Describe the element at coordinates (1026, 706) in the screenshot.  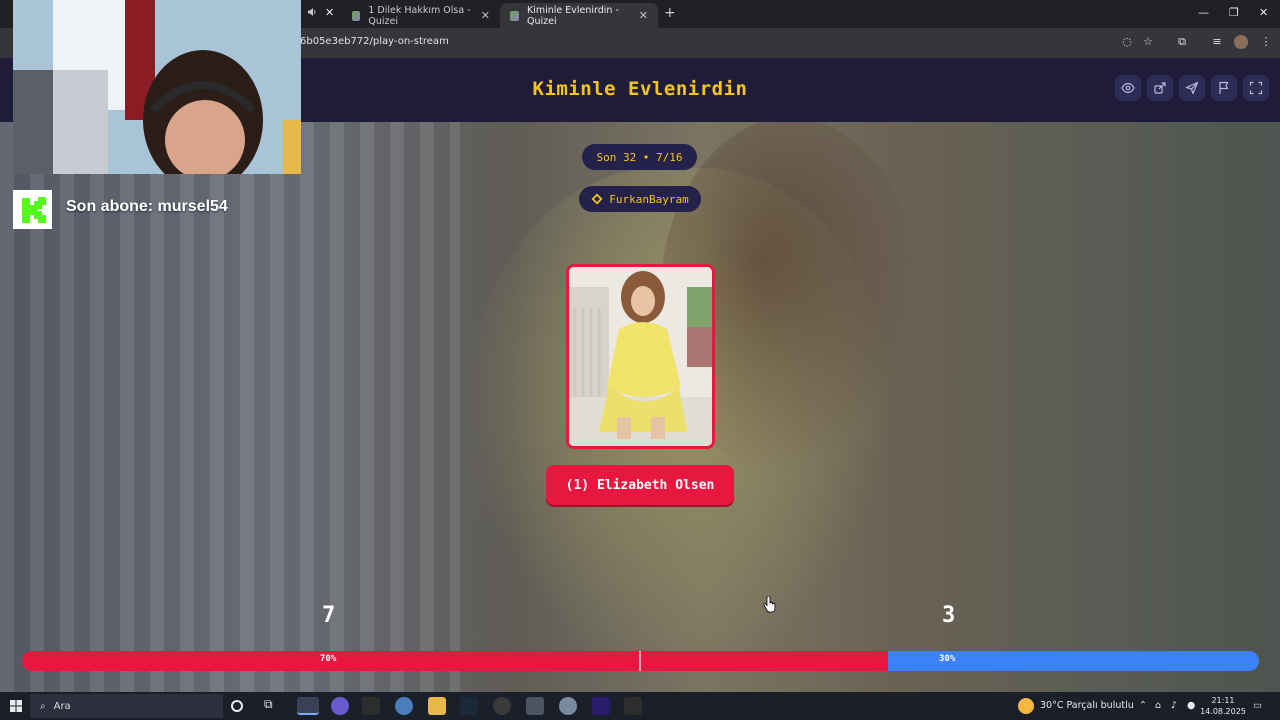
I see `weather-icon` at that location.